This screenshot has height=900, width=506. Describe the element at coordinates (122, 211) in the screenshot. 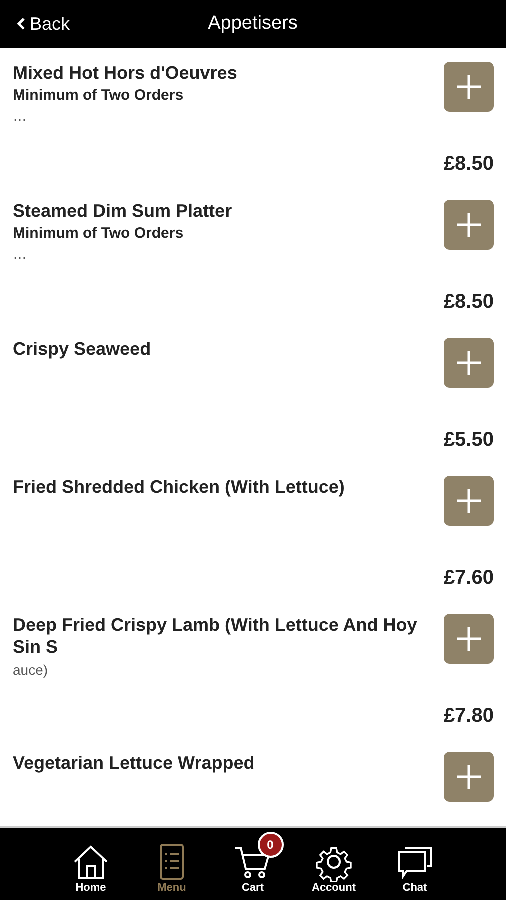

I see `dish-name: Steamed Dim Sum Platter` at that location.